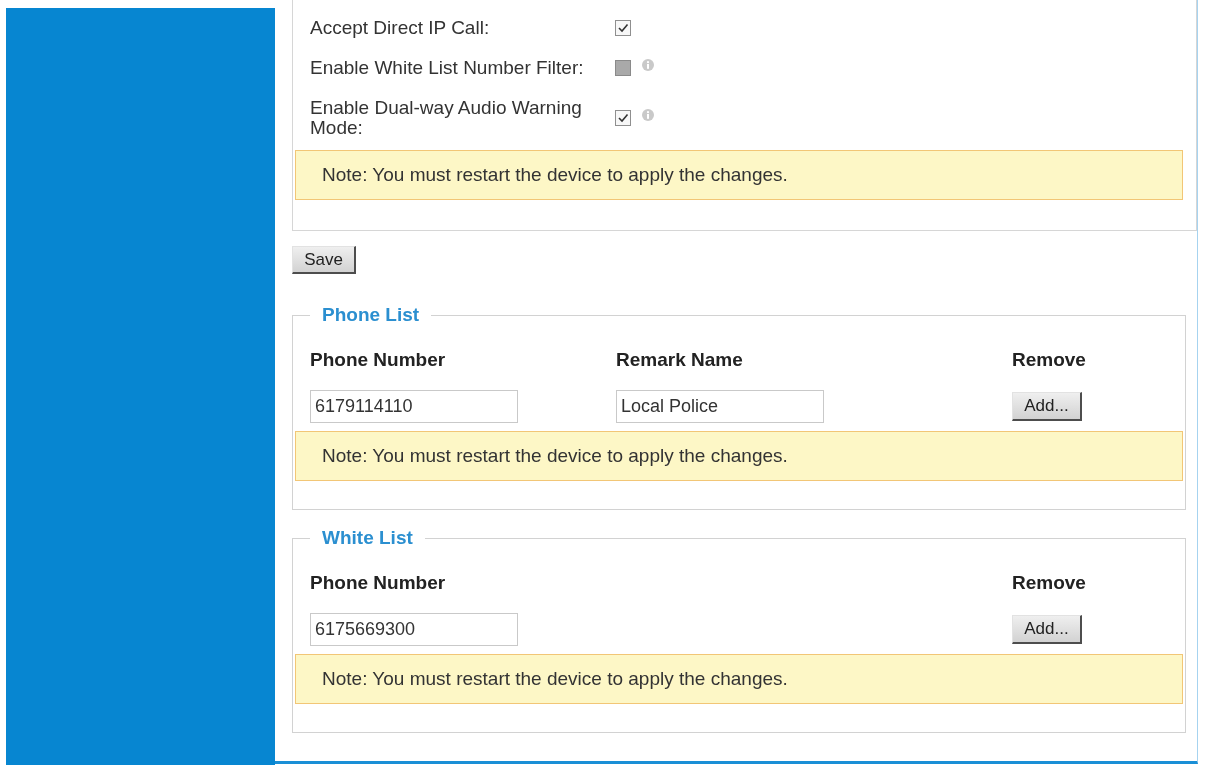 Image resolution: width=1207 pixels, height=765 pixels. I want to click on save-button: Save, so click(324, 260).